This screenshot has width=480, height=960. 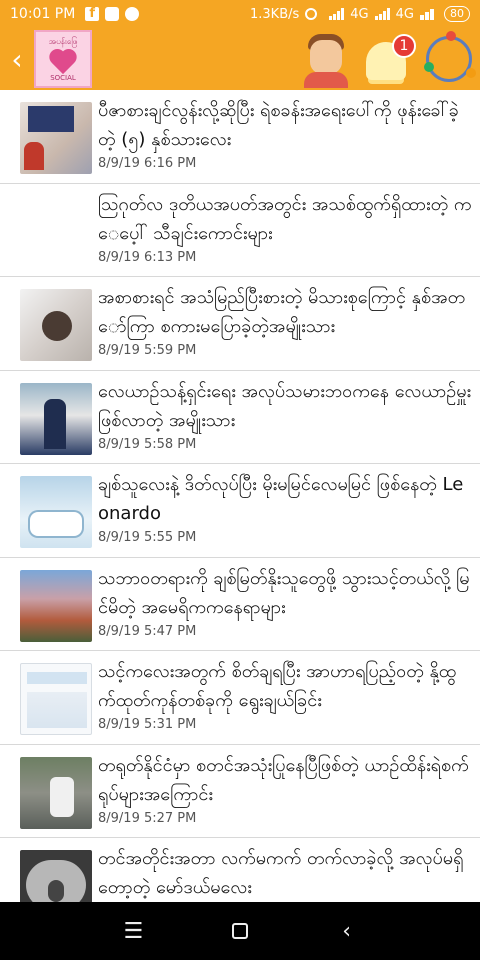 I want to click on network-type-2: 4G, so click(x=404, y=14).